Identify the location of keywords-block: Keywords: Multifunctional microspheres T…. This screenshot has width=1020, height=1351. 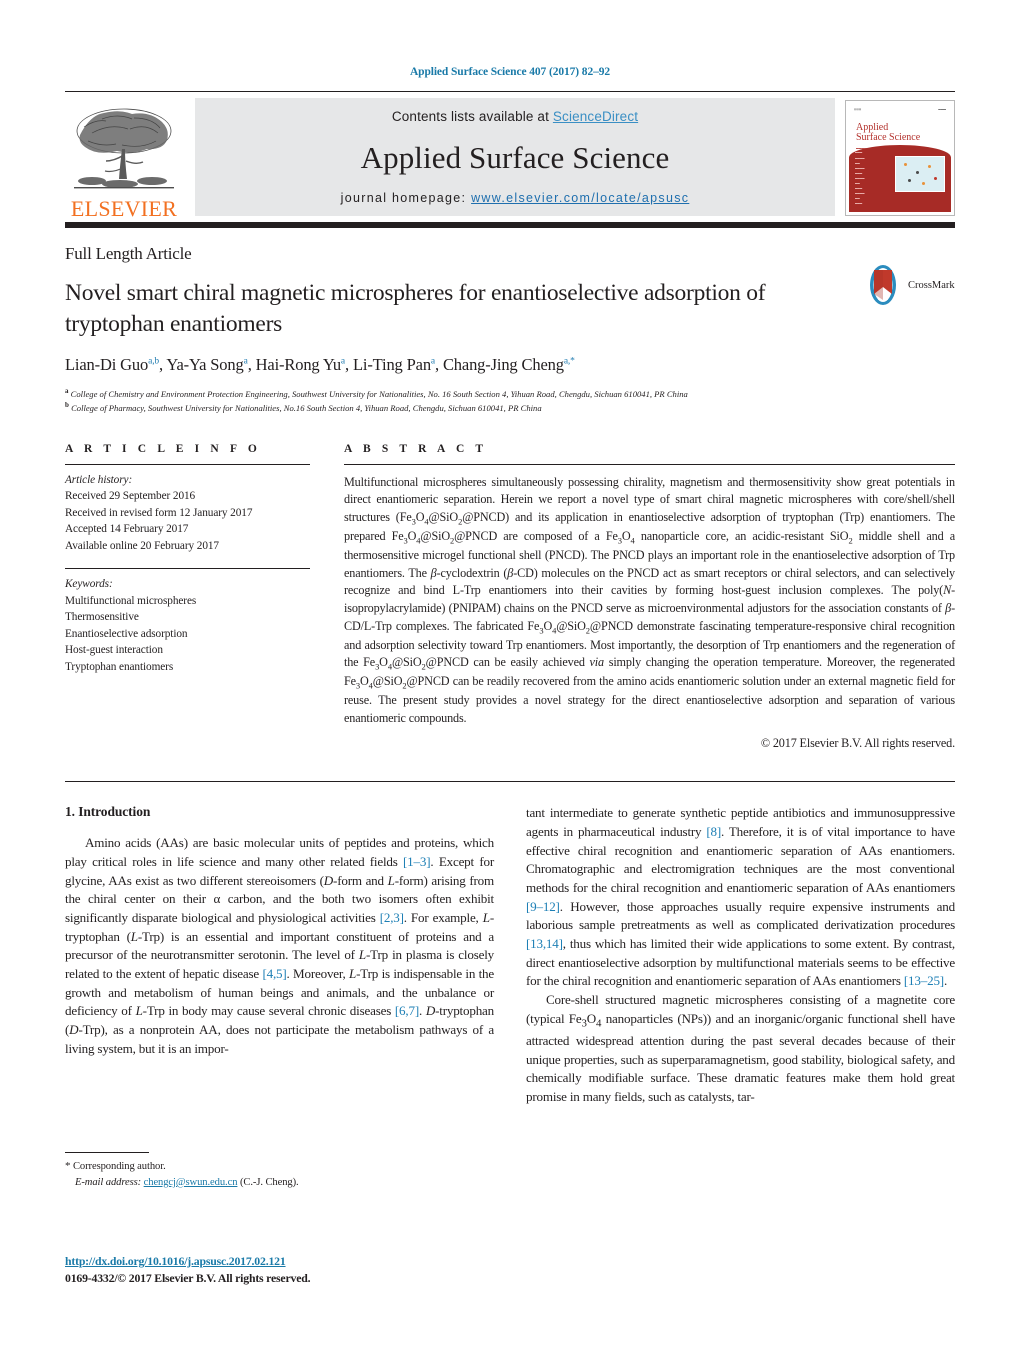
(187, 625).